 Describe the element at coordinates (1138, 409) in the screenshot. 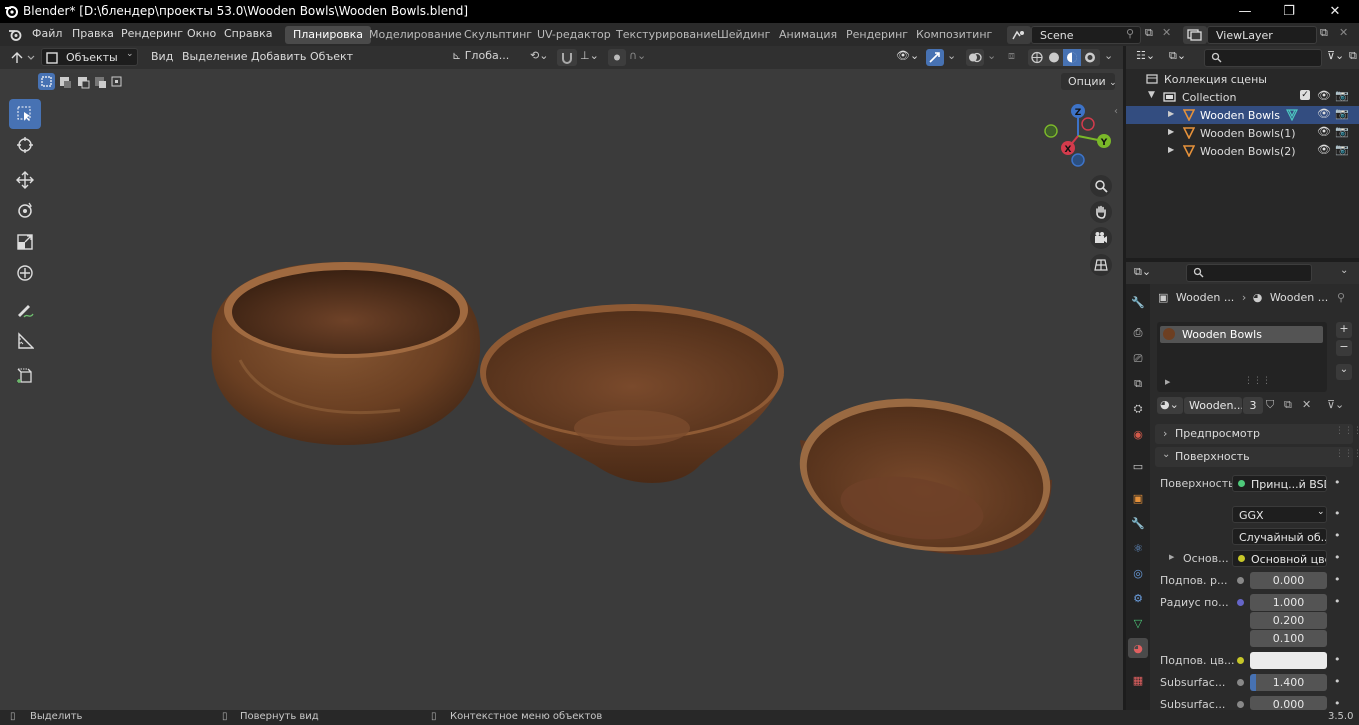

I see `tab-scene-icon: ⛭` at that location.